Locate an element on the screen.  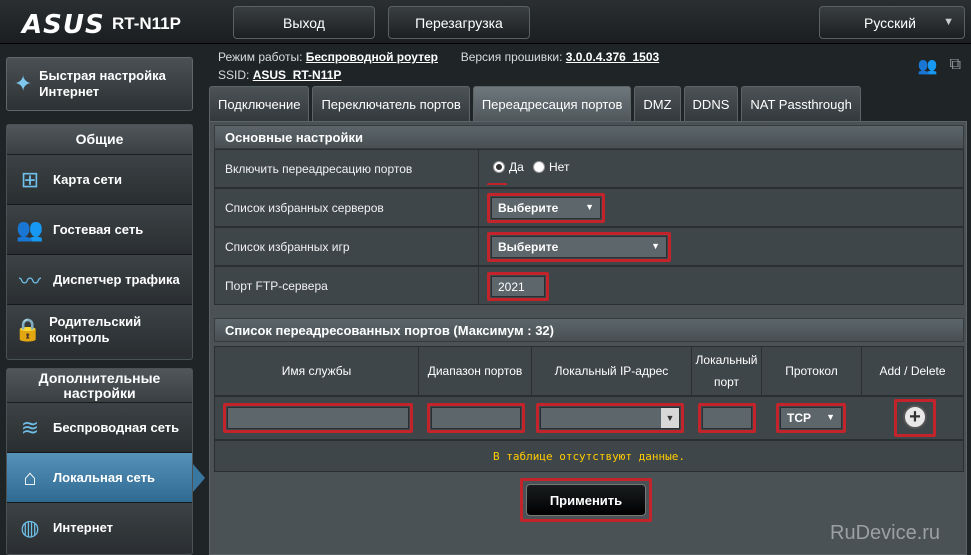
games-select-value: Выберите is located at coordinates (528, 247).